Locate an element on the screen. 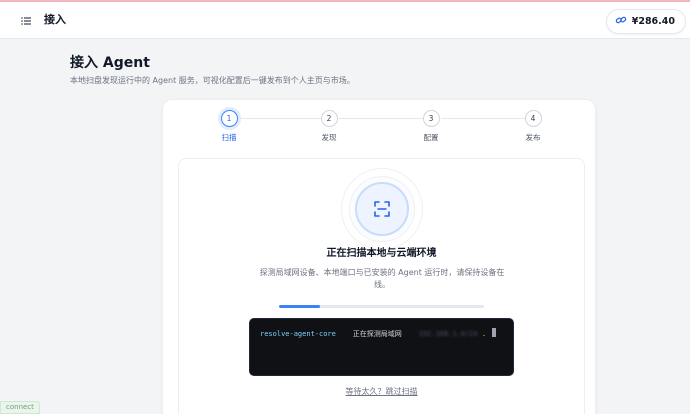 The height and width of the screenshot is (414, 690). balance-button: ¥286.40 is located at coordinates (645, 21).